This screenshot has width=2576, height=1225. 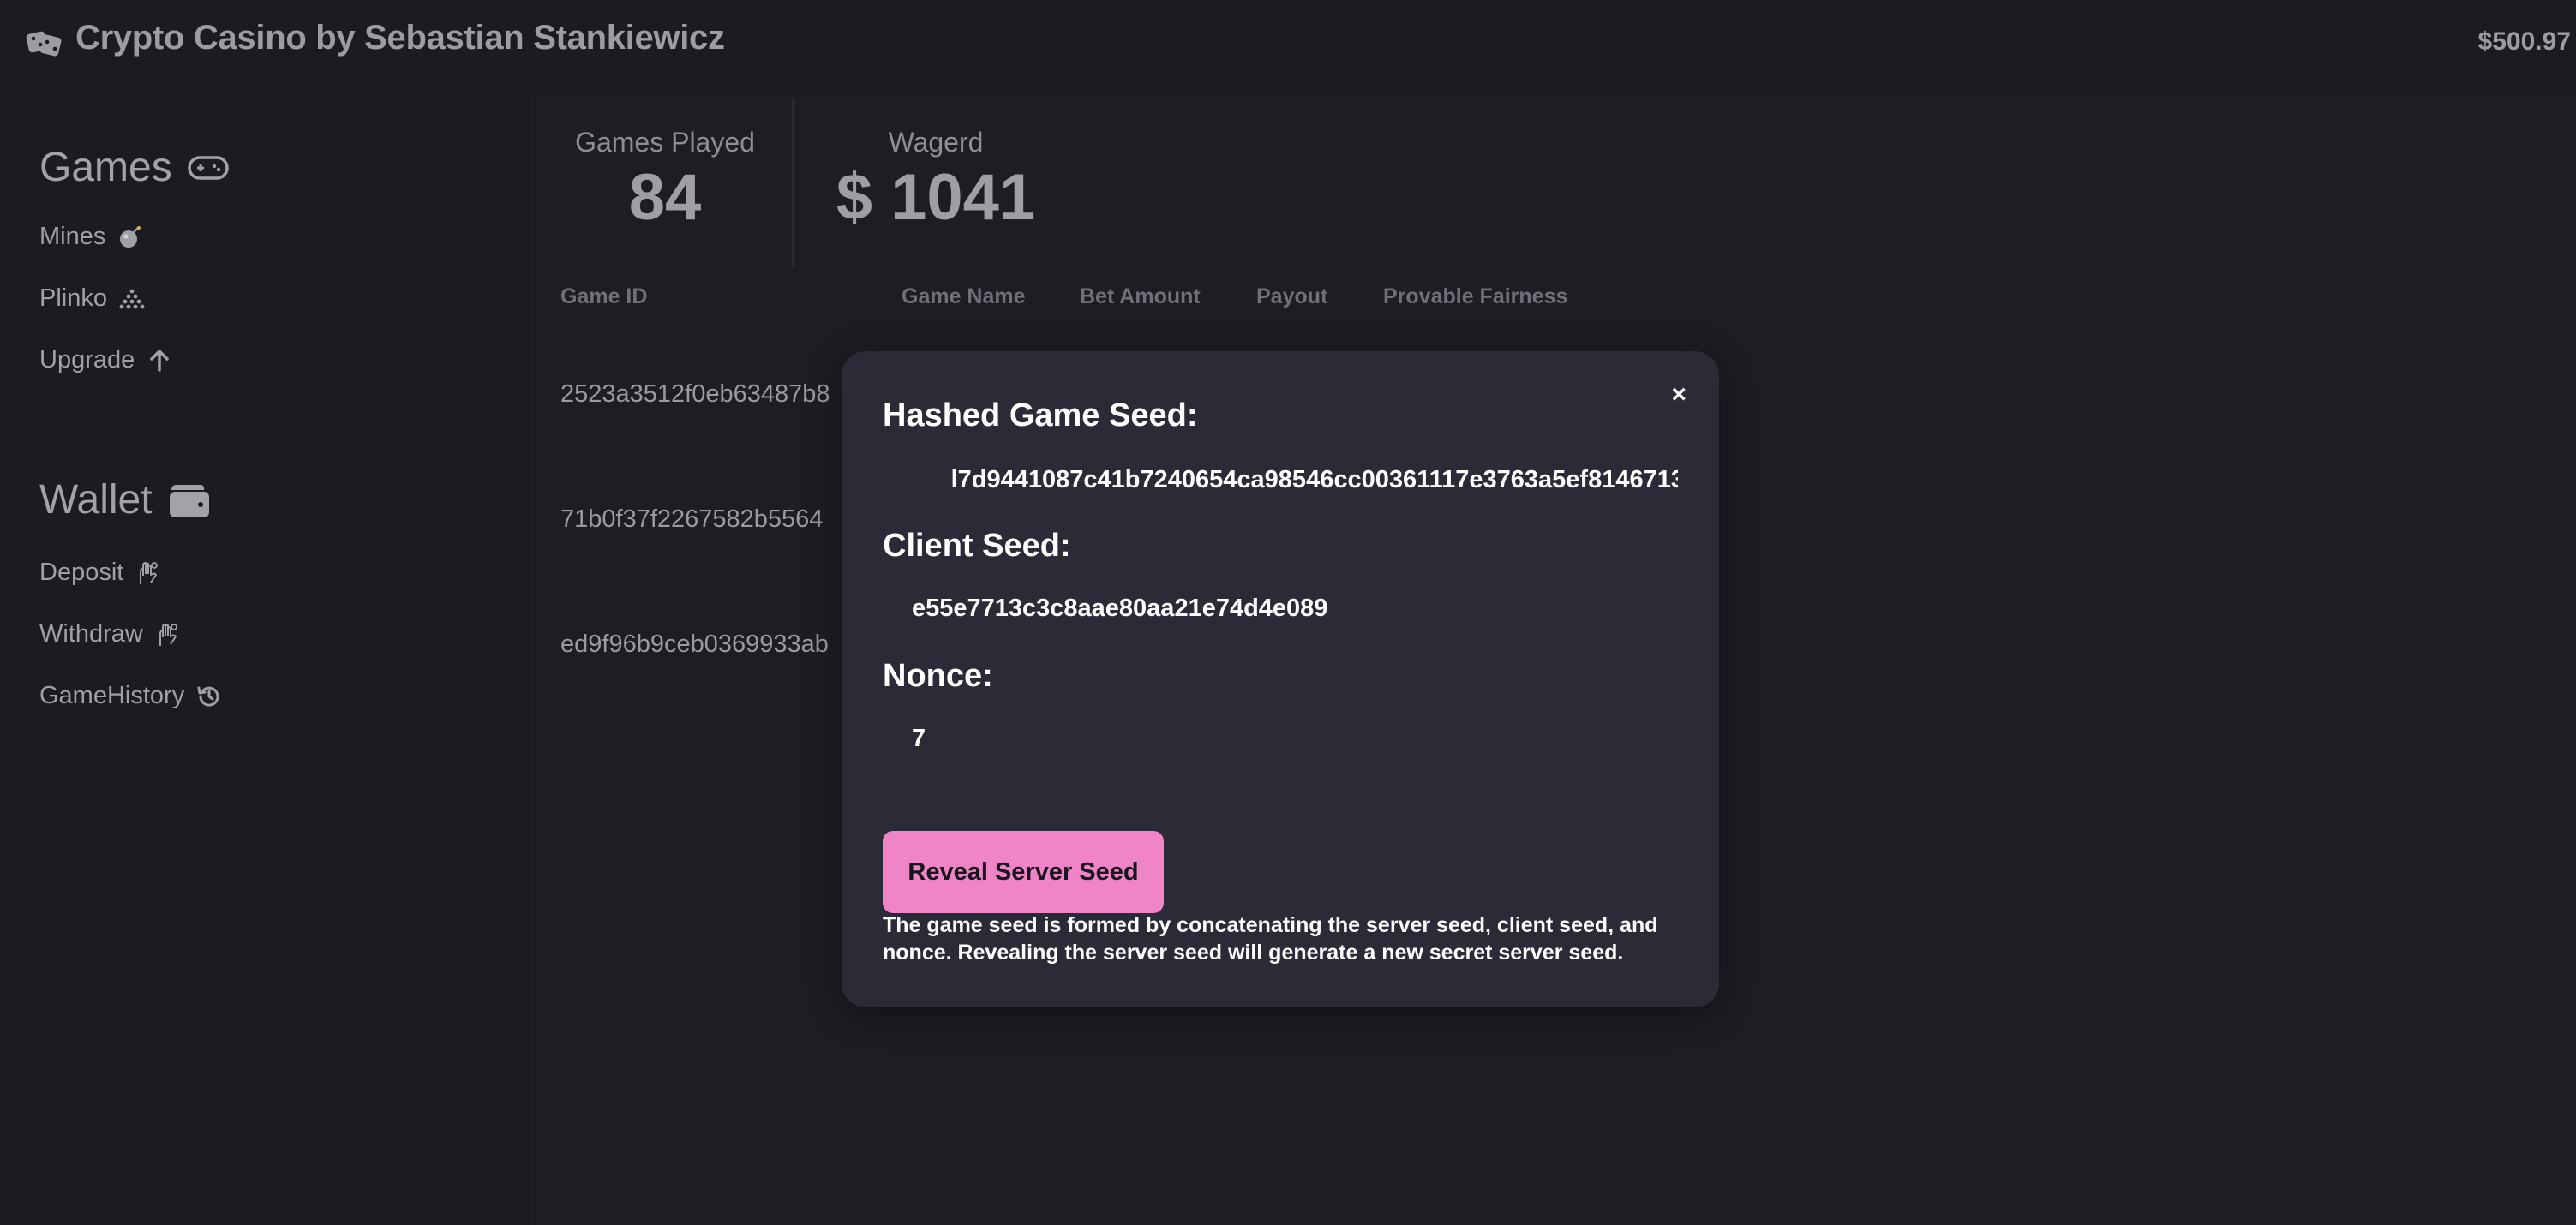 I want to click on sidebar-item-gamehistory: GameHistory, so click(x=130, y=696).